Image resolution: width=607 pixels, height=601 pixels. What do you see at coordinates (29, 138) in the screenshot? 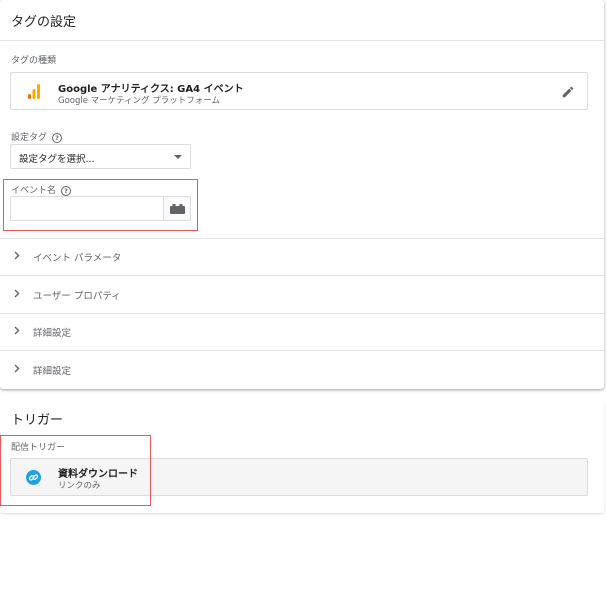
I see `config-tag-label-text: 設定タグ` at bounding box center [29, 138].